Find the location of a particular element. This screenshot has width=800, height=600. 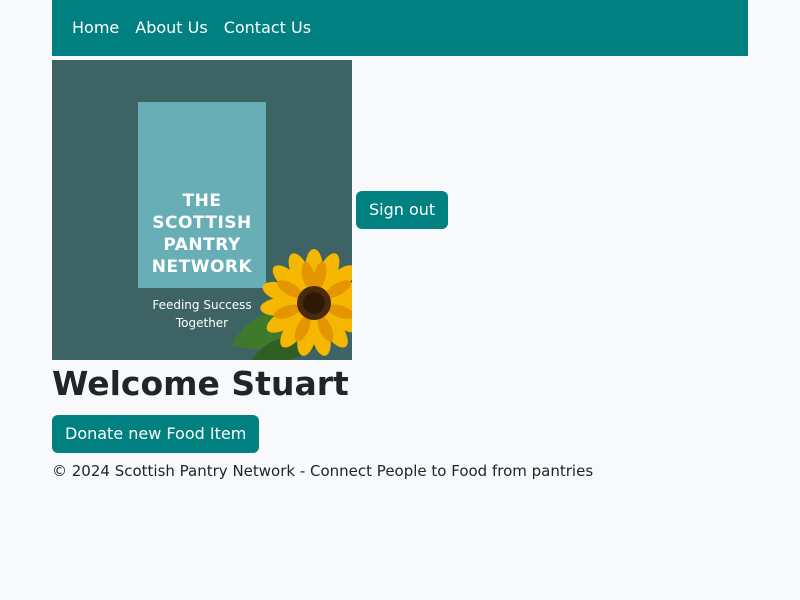

nav-about-link: About Us is located at coordinates (171, 28).